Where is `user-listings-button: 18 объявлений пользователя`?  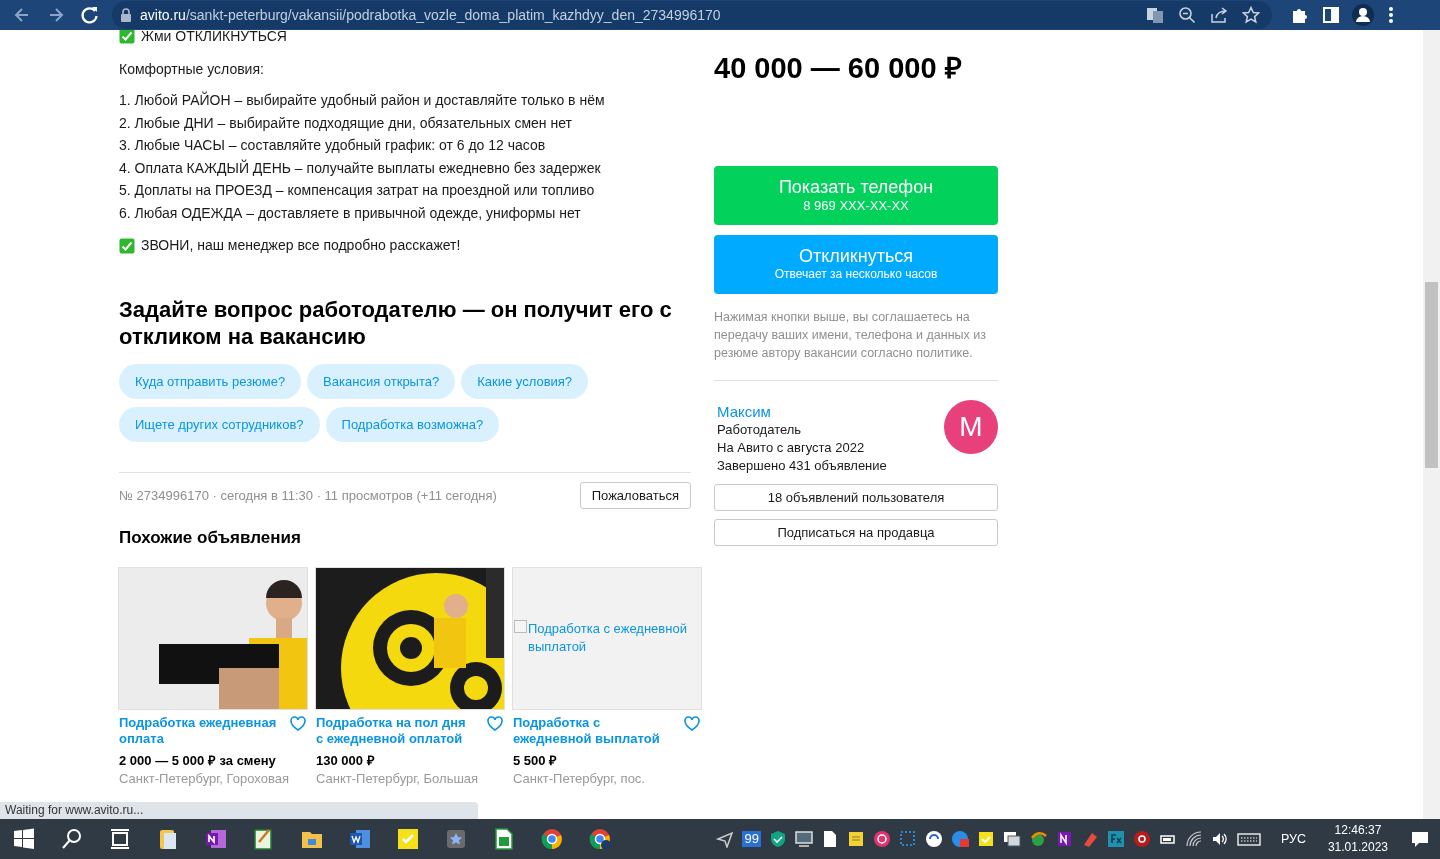 user-listings-button: 18 объявлений пользователя is located at coordinates (856, 497).